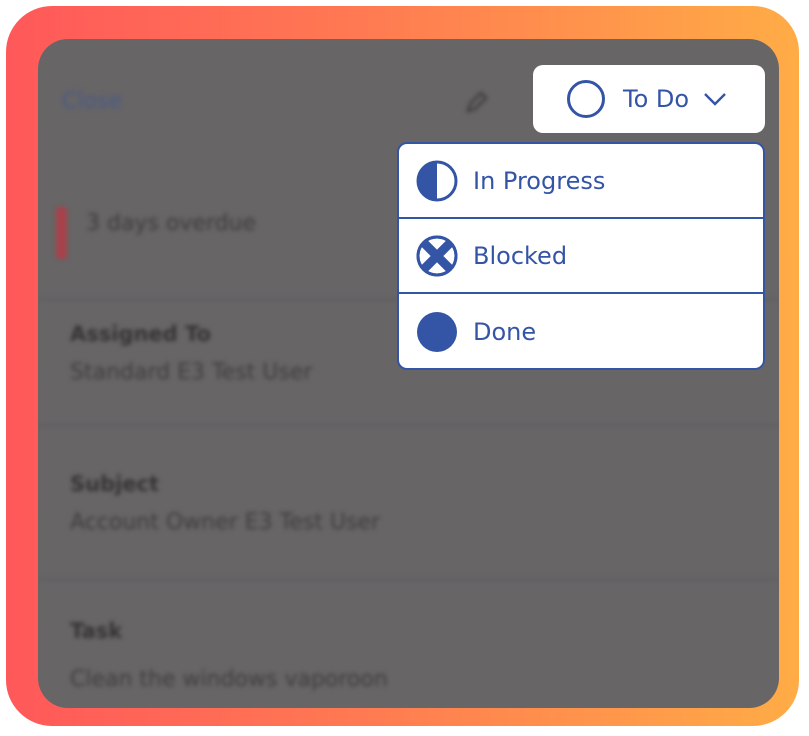 The image size is (809, 736). Describe the element at coordinates (437, 331) in the screenshot. I see `filled-circle-icon` at that location.